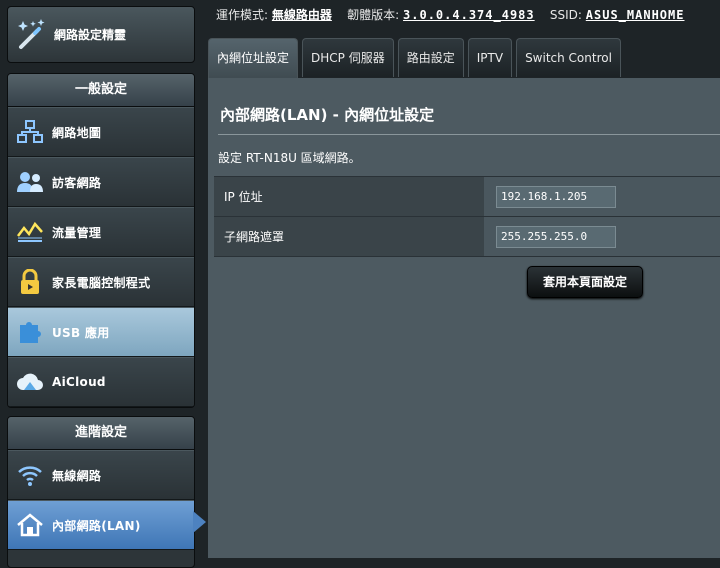 Image resolution: width=720 pixels, height=568 pixels. I want to click on sidebar-item-label: 家長電腦控制程式, so click(101, 282).